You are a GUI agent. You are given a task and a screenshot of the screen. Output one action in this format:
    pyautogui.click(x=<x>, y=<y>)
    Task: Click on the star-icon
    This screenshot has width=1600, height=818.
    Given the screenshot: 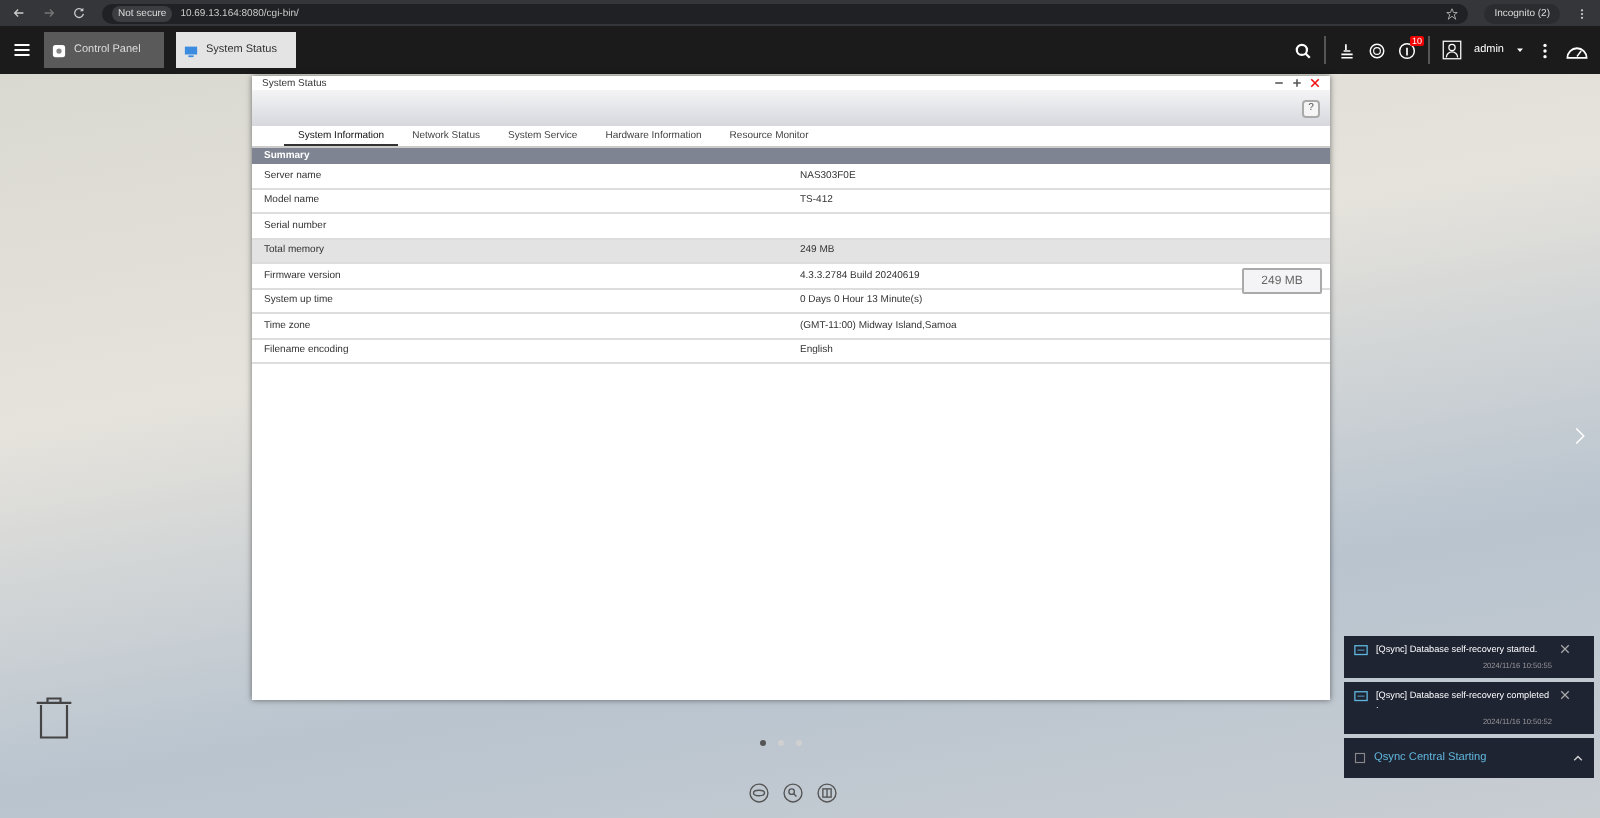 What is the action you would take?
    pyautogui.click(x=1452, y=13)
    